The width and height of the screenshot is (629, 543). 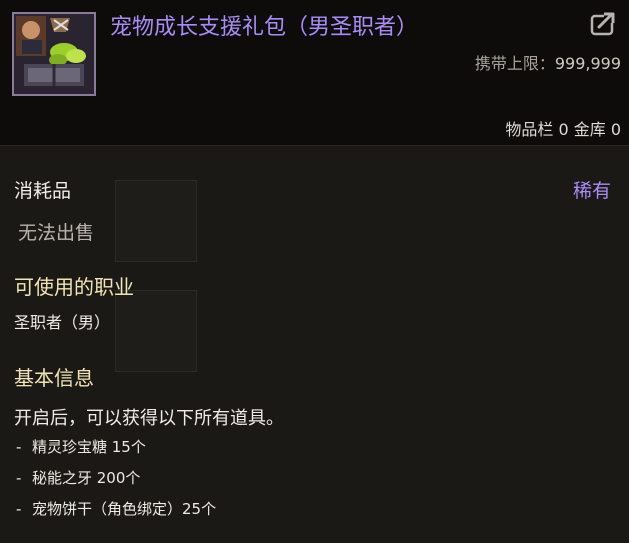 I want to click on contents-list: - 精灵珍宝糖 15个 - 秘能之牙 200个 - 宠物饼干（角色绑定）25个, so click(x=116, y=482).